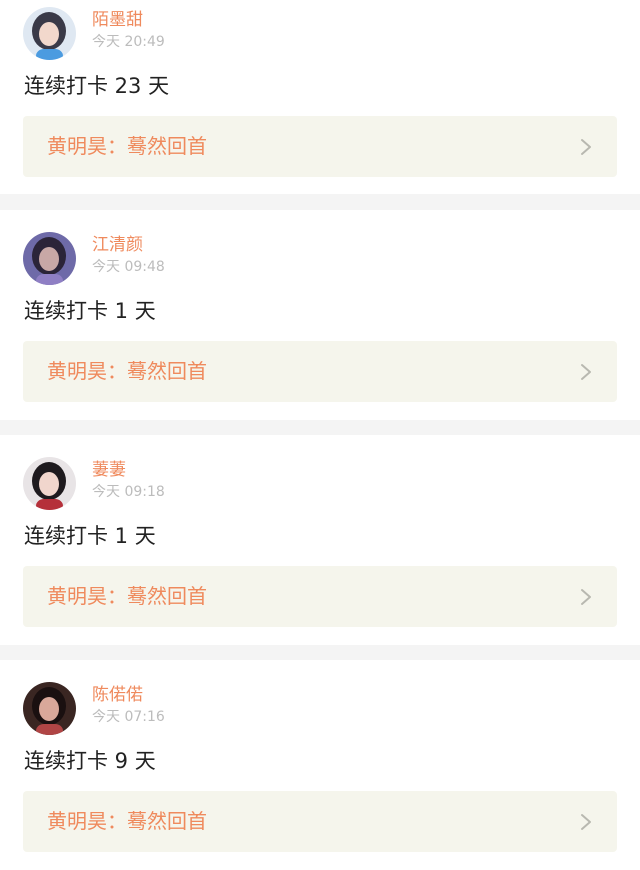 This screenshot has height=870, width=640. I want to click on post-text: 连续打卡 23 天, so click(97, 86).